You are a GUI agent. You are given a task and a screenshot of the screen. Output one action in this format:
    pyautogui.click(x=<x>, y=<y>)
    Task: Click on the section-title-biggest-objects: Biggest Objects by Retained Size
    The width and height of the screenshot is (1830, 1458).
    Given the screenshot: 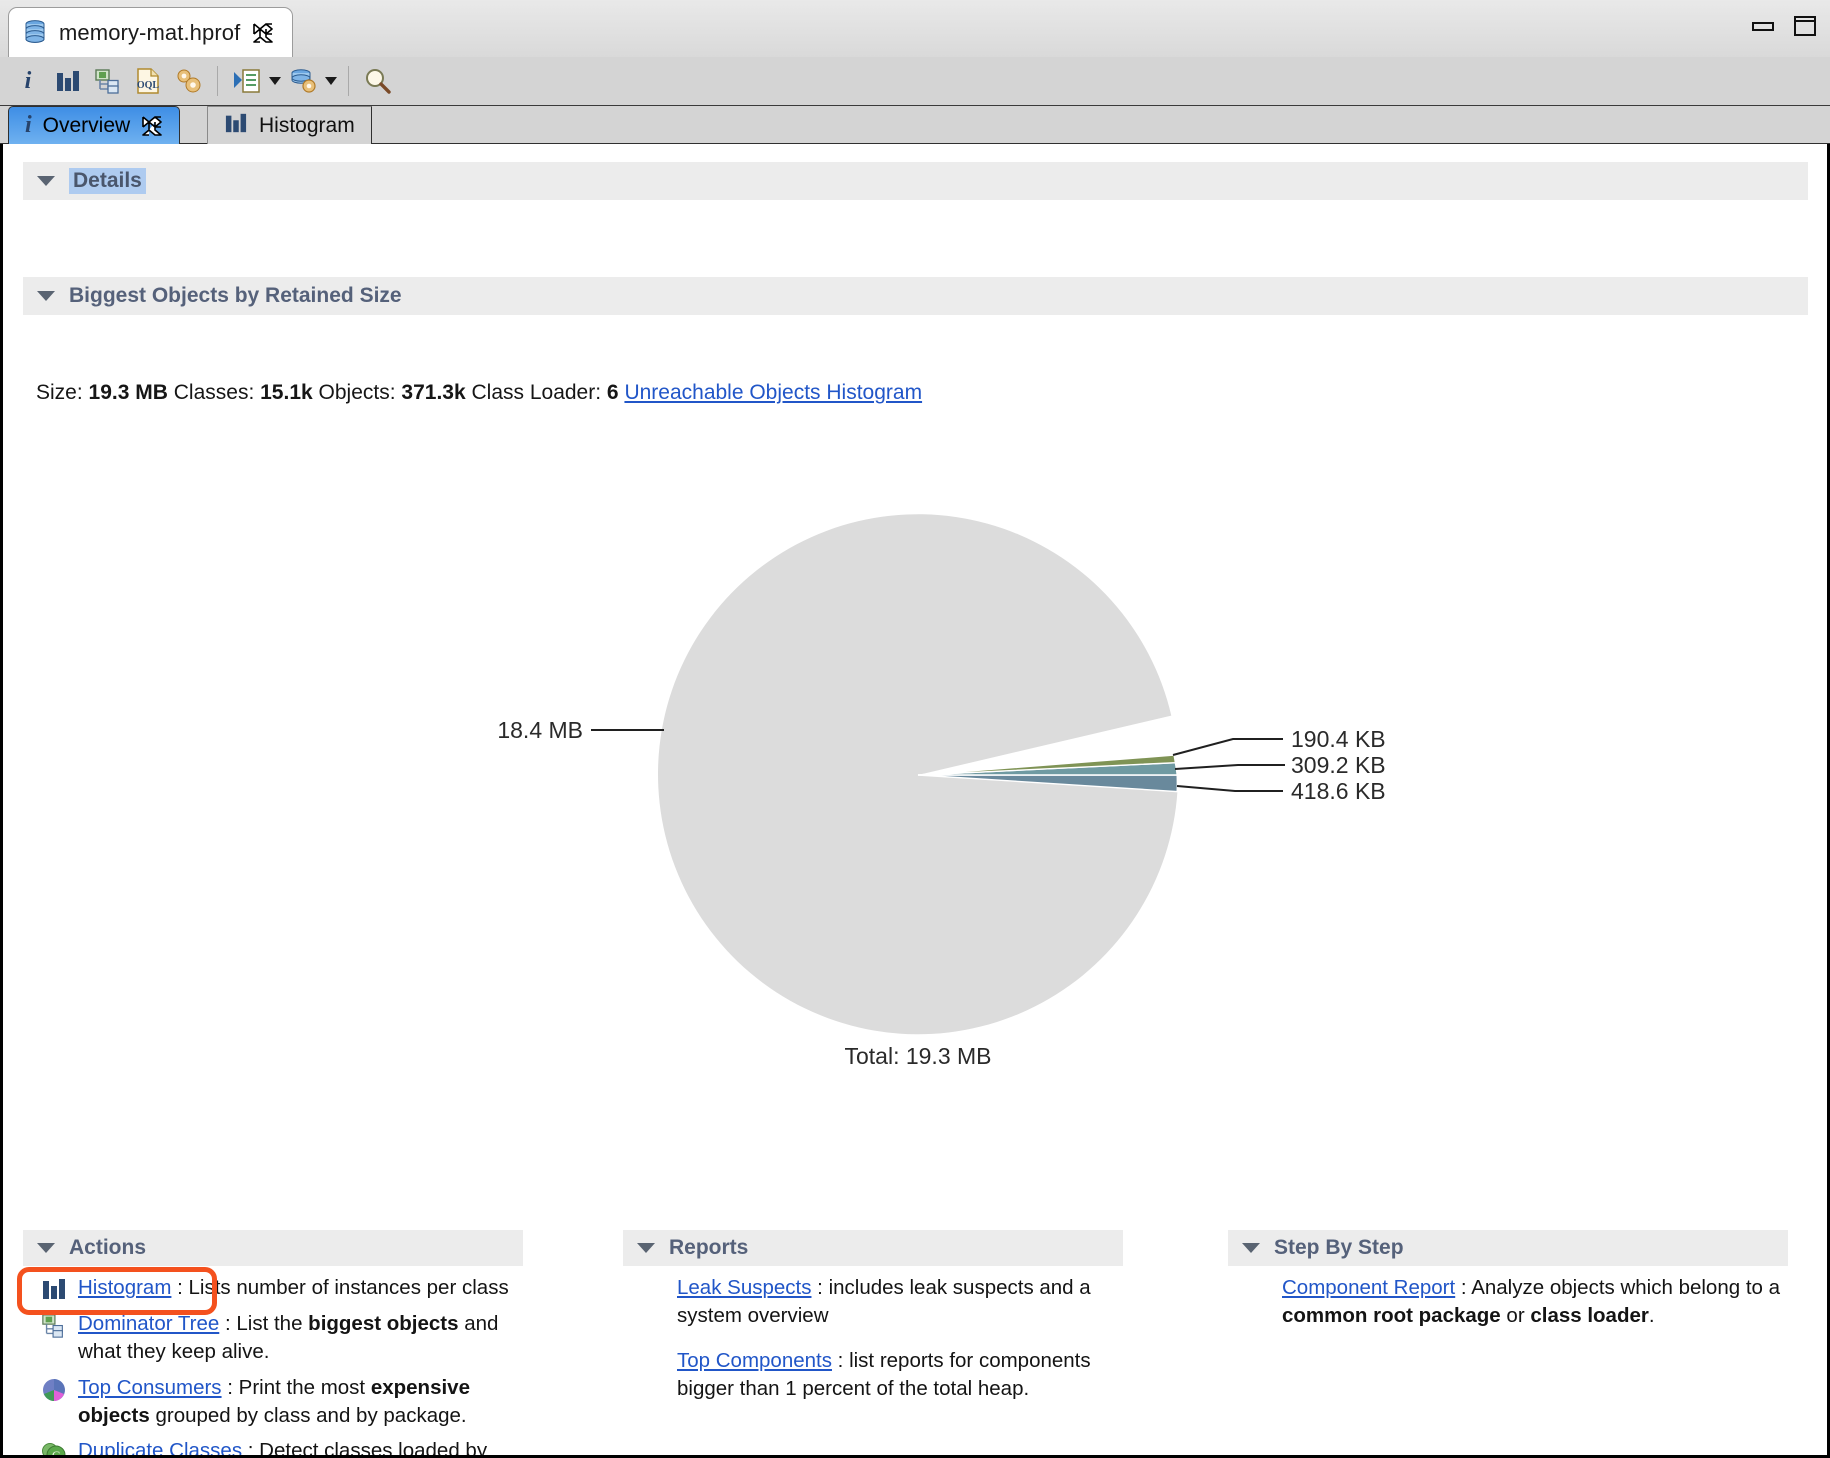 What is the action you would take?
    pyautogui.click(x=235, y=295)
    